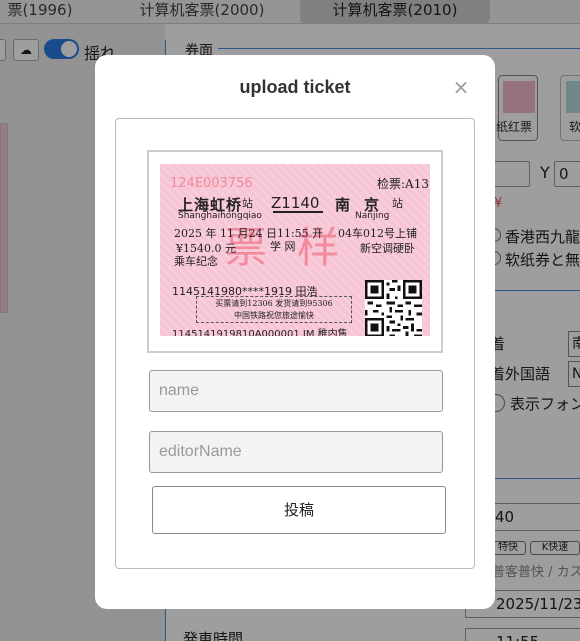 The height and width of the screenshot is (641, 580). Describe the element at coordinates (296, 391) in the screenshot. I see `name-input: name` at that location.